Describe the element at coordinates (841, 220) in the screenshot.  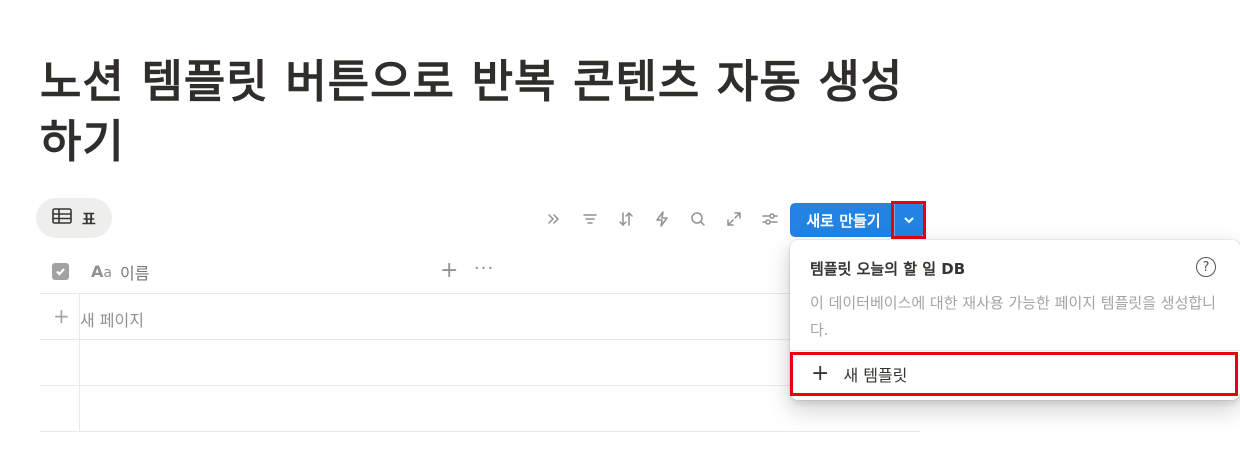
I see `new-button-main: 새로 만들기` at that location.